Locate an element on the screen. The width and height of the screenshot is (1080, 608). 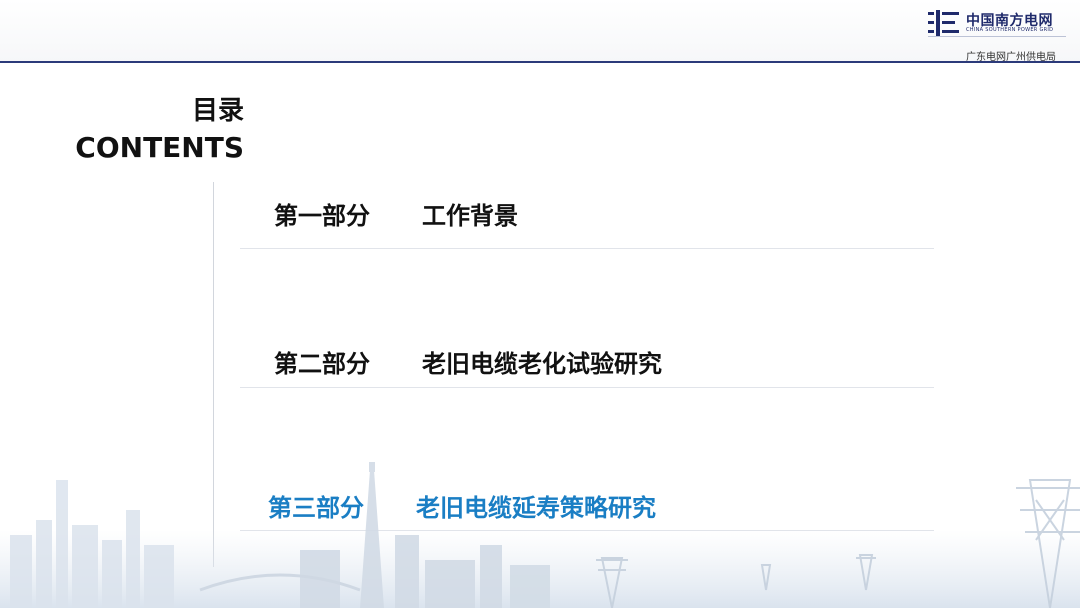
logo-subtitle: 广东电网广州供电局 is located at coordinates (1011, 57).